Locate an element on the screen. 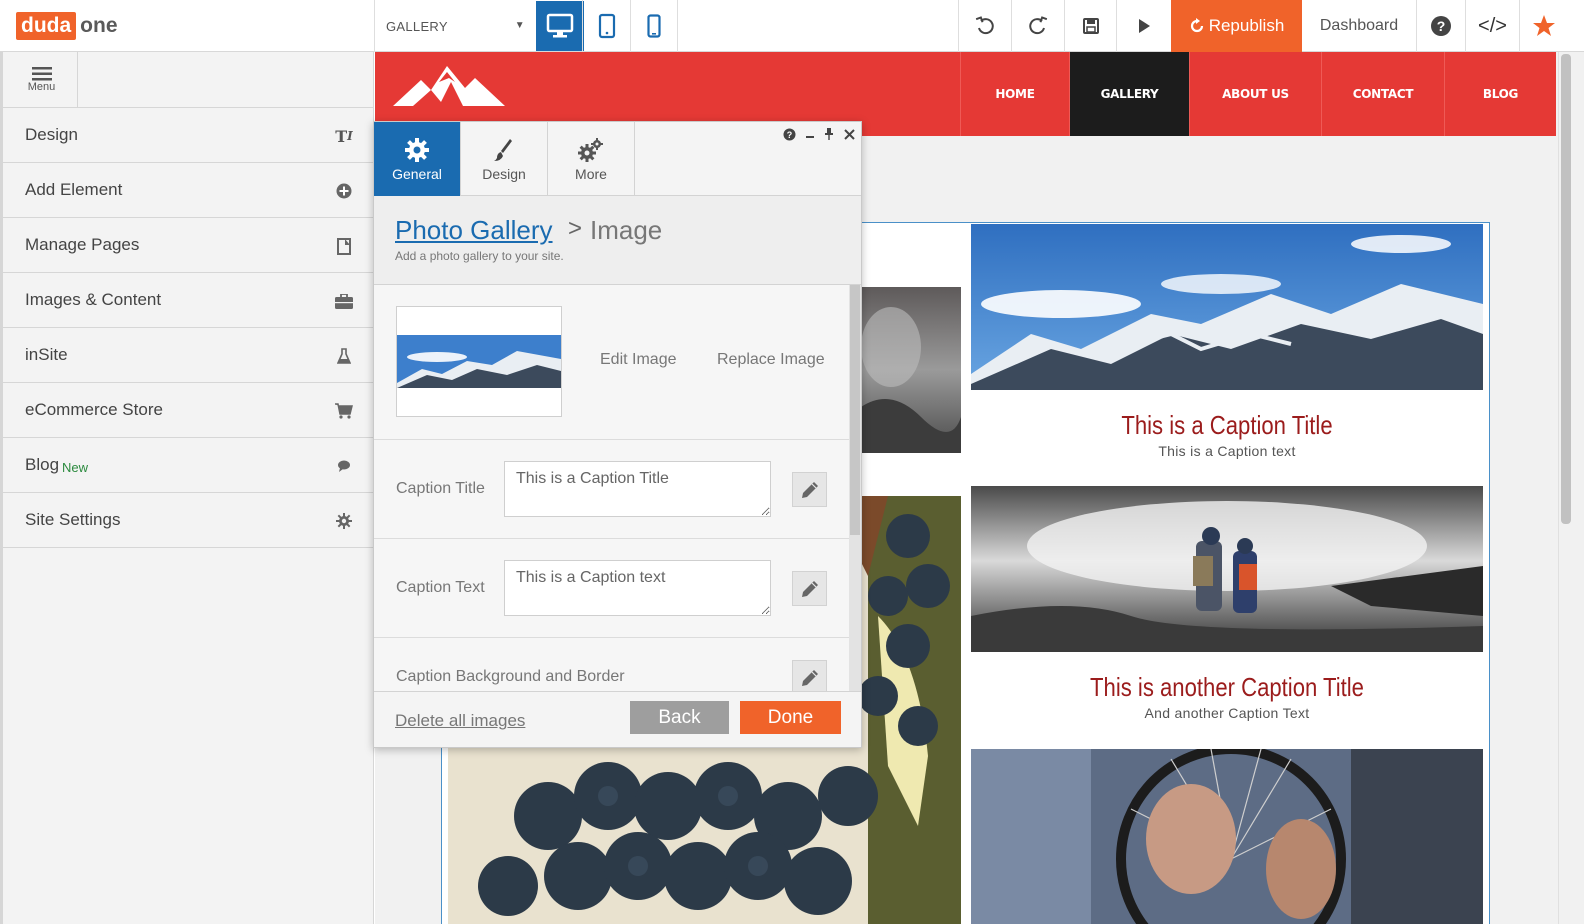 The width and height of the screenshot is (1584, 924). caption-title-edit-button is located at coordinates (809, 489).